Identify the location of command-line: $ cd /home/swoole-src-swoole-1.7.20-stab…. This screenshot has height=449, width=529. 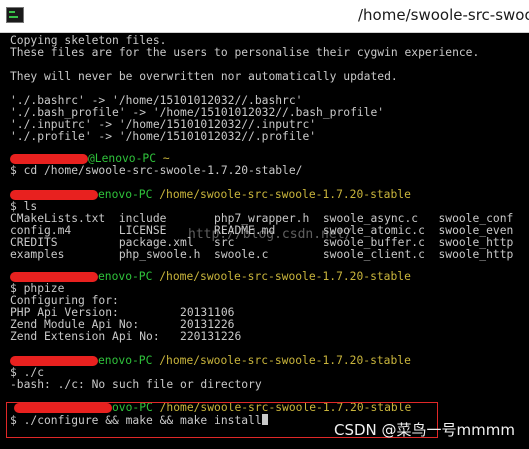
(156, 170).